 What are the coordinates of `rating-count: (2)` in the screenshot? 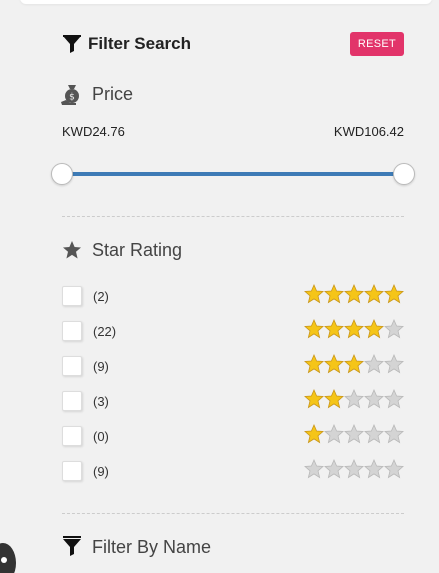 It's located at (101, 296).